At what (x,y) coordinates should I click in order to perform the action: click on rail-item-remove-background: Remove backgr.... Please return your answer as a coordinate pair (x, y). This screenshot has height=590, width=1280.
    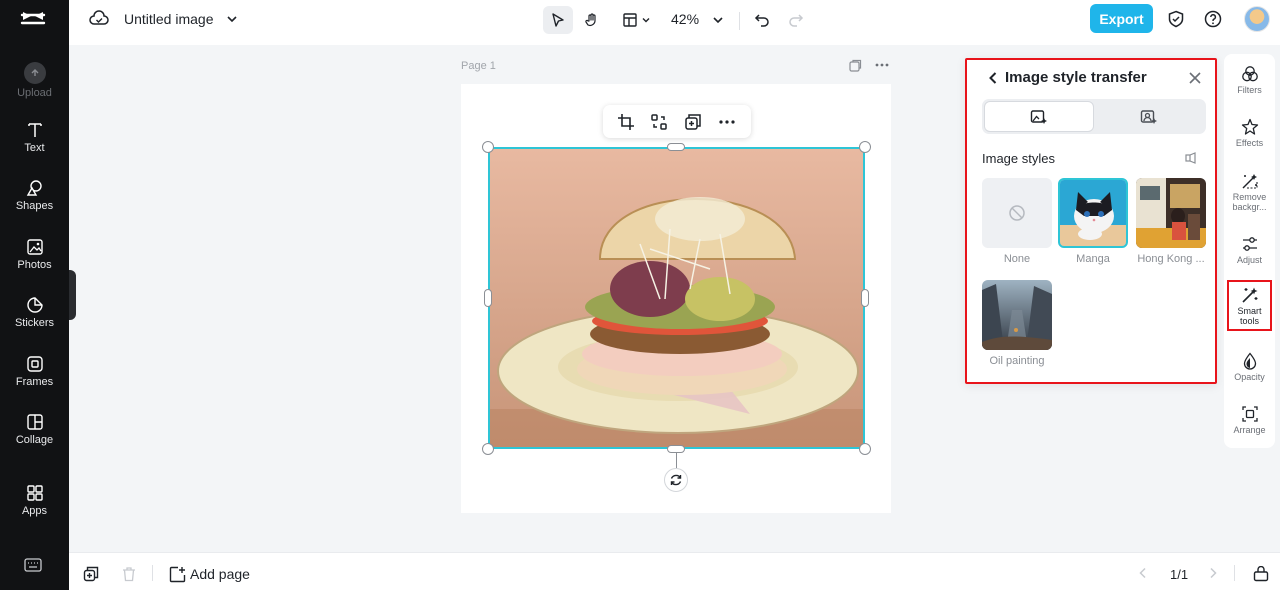
    Looking at the image, I should click on (1249, 192).